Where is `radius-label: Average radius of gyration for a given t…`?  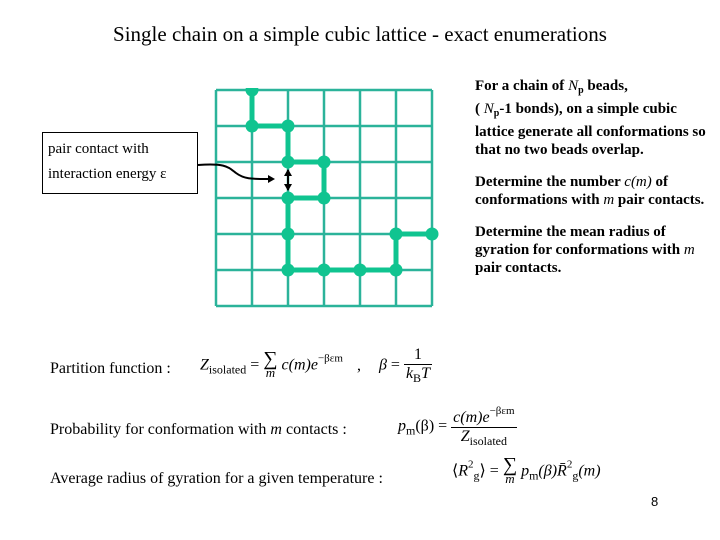 radius-label: Average radius of gyration for a given t… is located at coordinates (216, 478).